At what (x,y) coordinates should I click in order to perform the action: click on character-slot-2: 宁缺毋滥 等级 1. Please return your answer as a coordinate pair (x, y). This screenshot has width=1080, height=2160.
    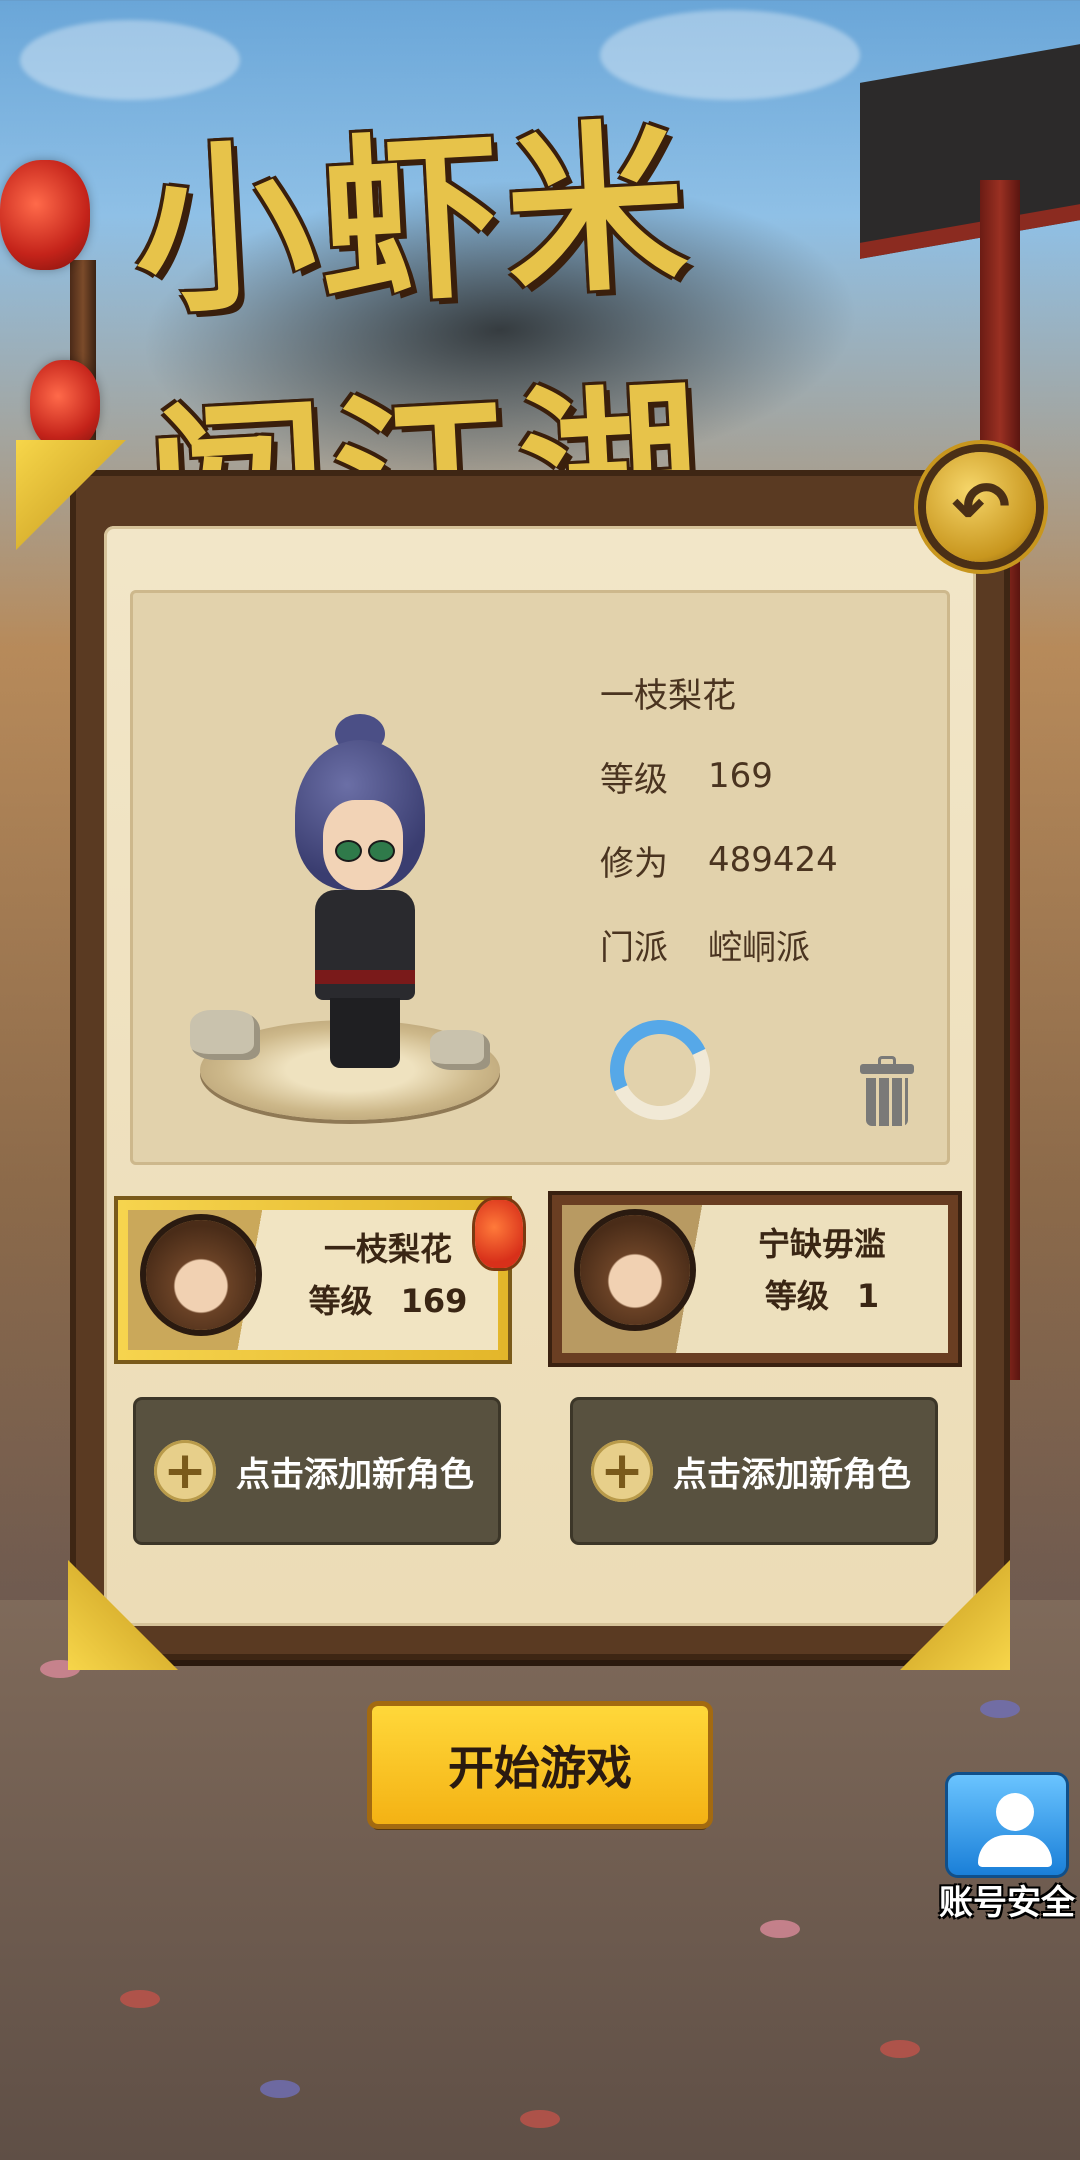
    Looking at the image, I should click on (755, 1279).